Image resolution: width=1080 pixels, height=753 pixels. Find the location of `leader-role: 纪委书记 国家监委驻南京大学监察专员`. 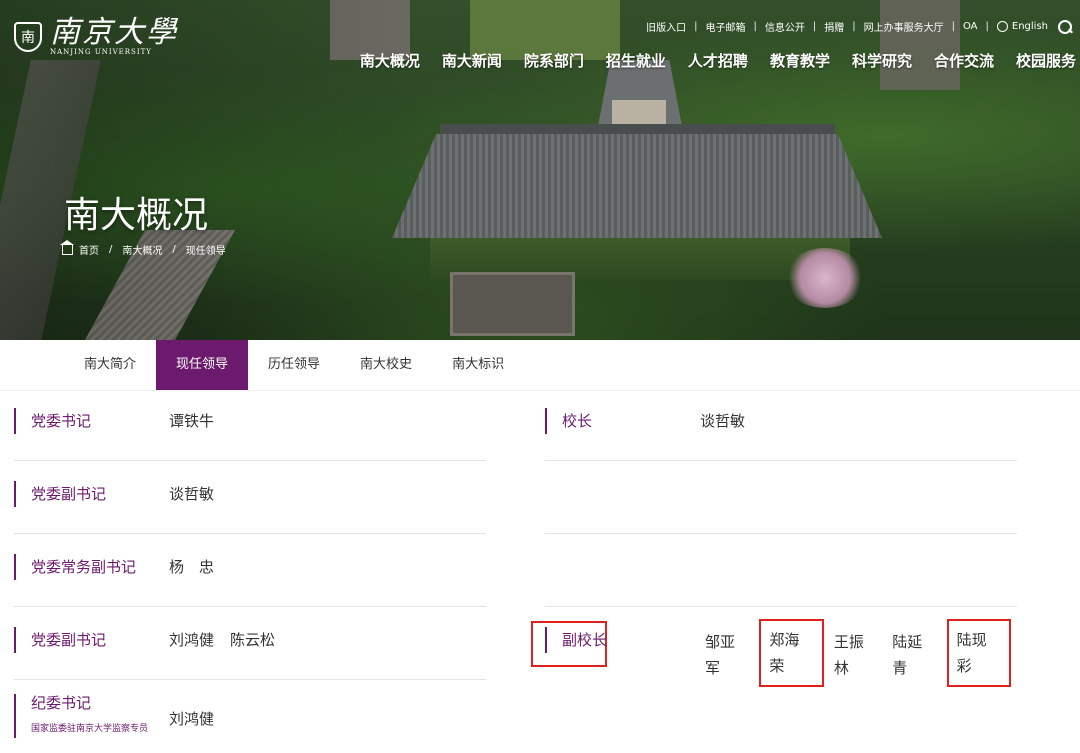

leader-role: 纪委书记 国家监委驻南京大学监察专员 is located at coordinates (81, 716).